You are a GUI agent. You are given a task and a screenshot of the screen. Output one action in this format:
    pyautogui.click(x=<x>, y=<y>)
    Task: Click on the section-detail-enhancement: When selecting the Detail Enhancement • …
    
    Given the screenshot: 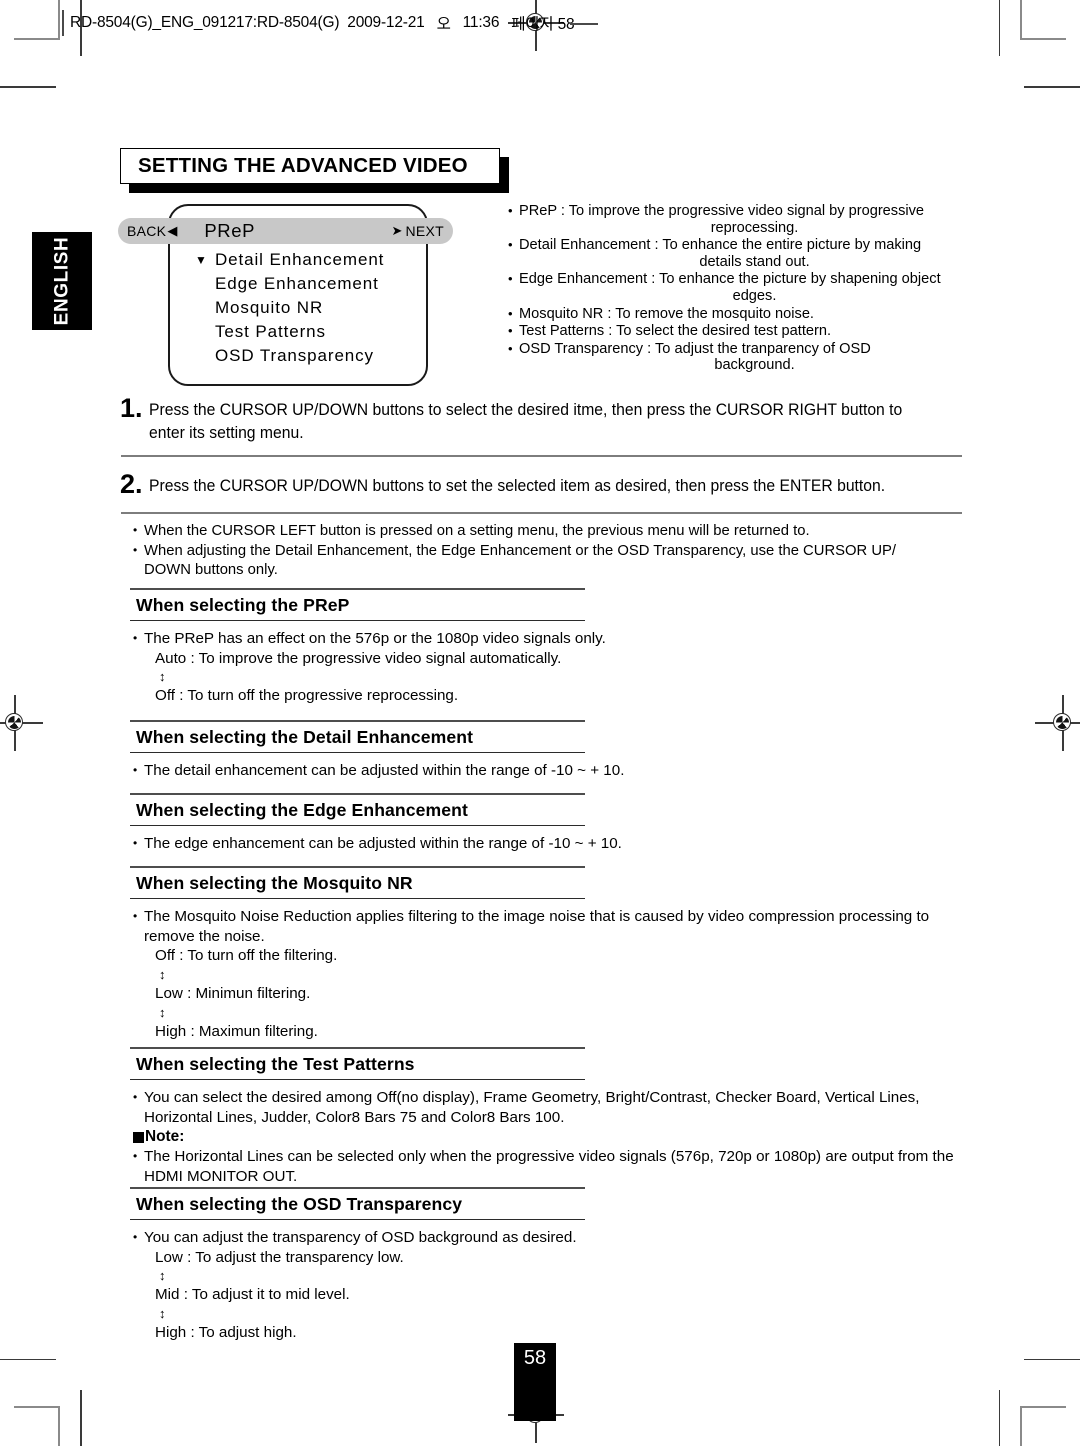 What is the action you would take?
    pyautogui.click(x=545, y=750)
    